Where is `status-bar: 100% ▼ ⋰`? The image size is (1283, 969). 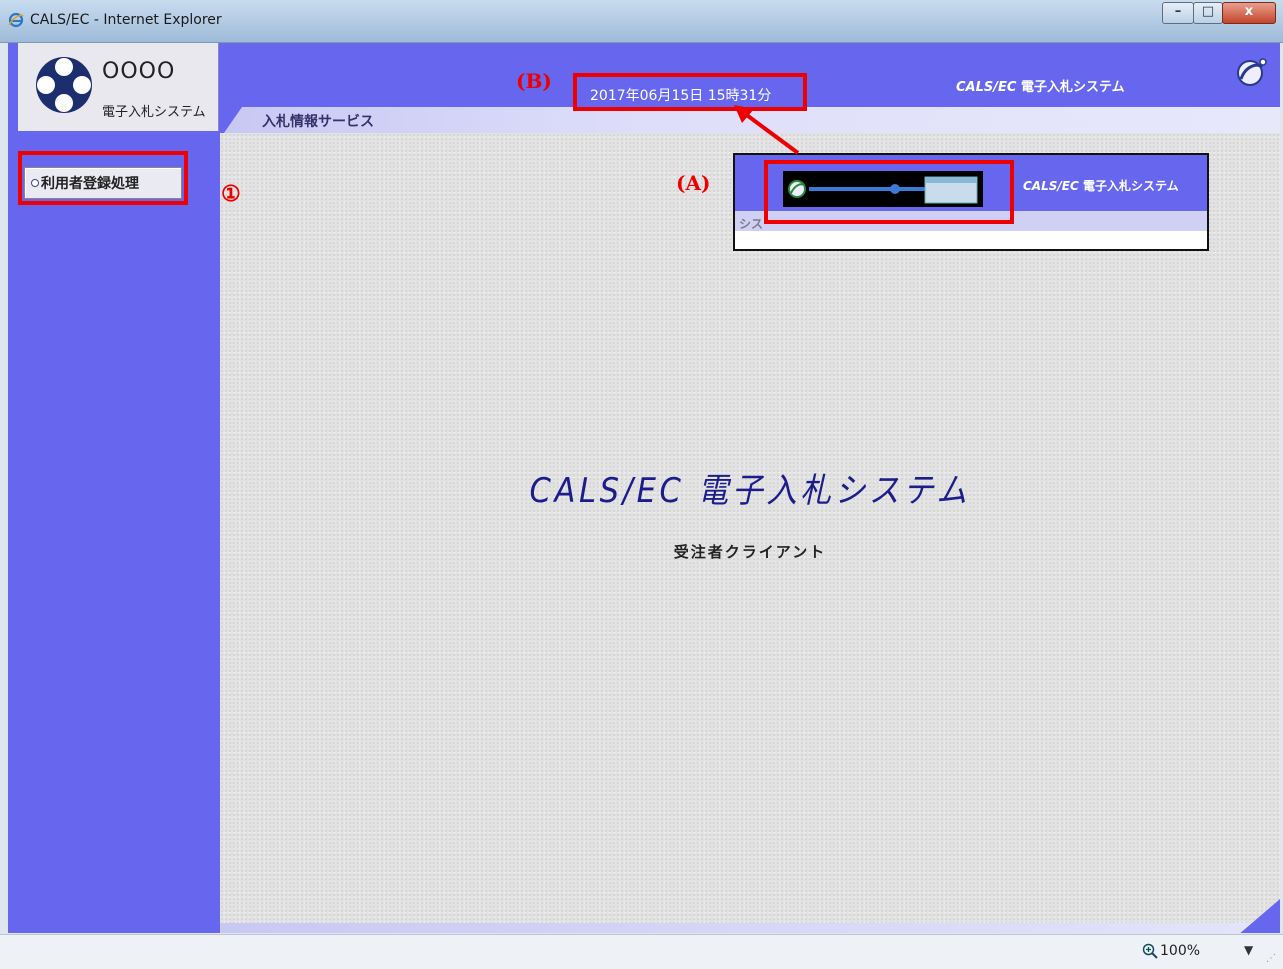
status-bar: 100% ▼ ⋰ is located at coordinates (641, 951).